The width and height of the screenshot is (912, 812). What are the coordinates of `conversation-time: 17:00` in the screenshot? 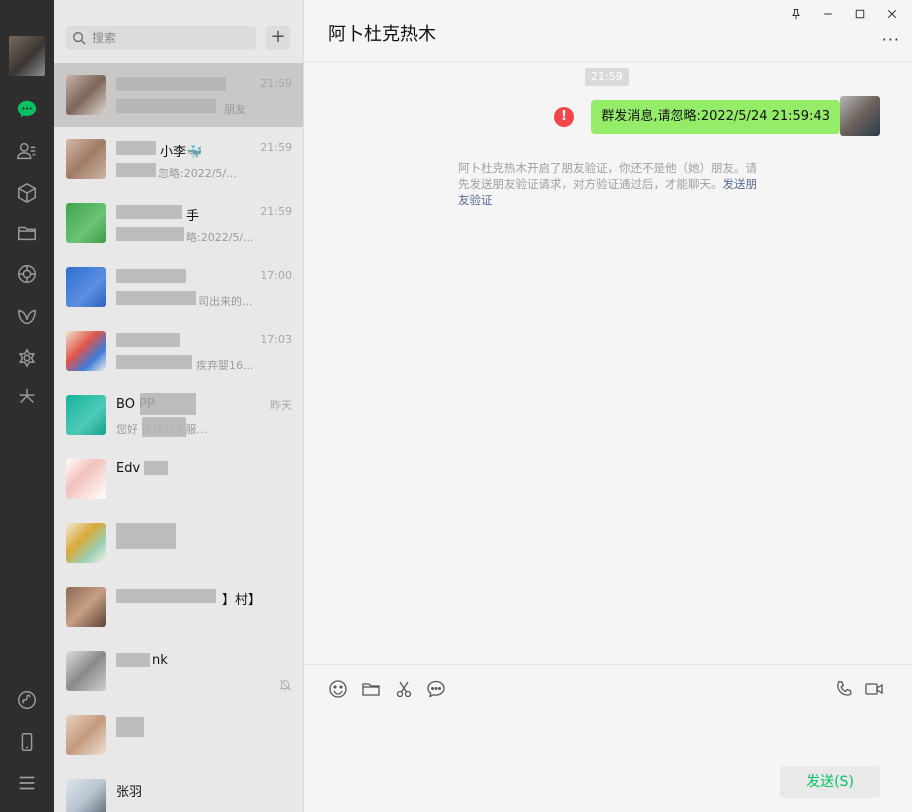 It's located at (276, 275).